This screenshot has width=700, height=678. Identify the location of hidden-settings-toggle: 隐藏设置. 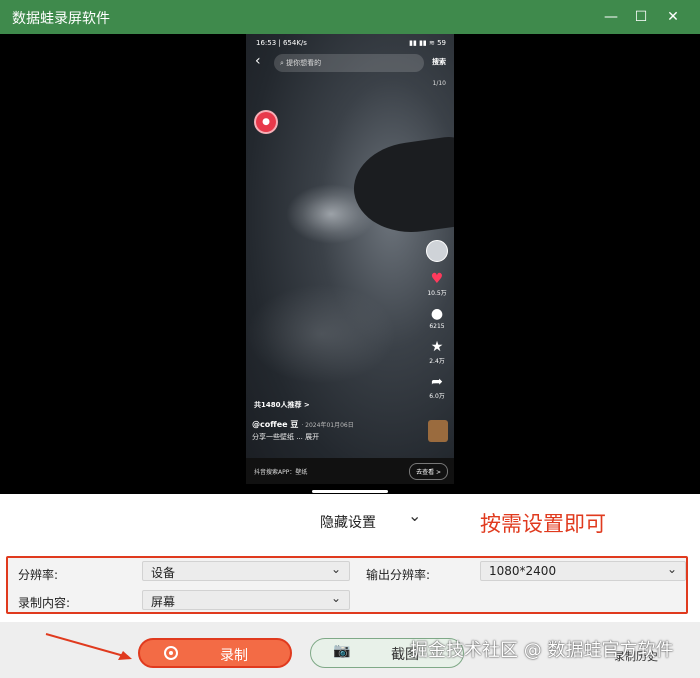
(348, 522).